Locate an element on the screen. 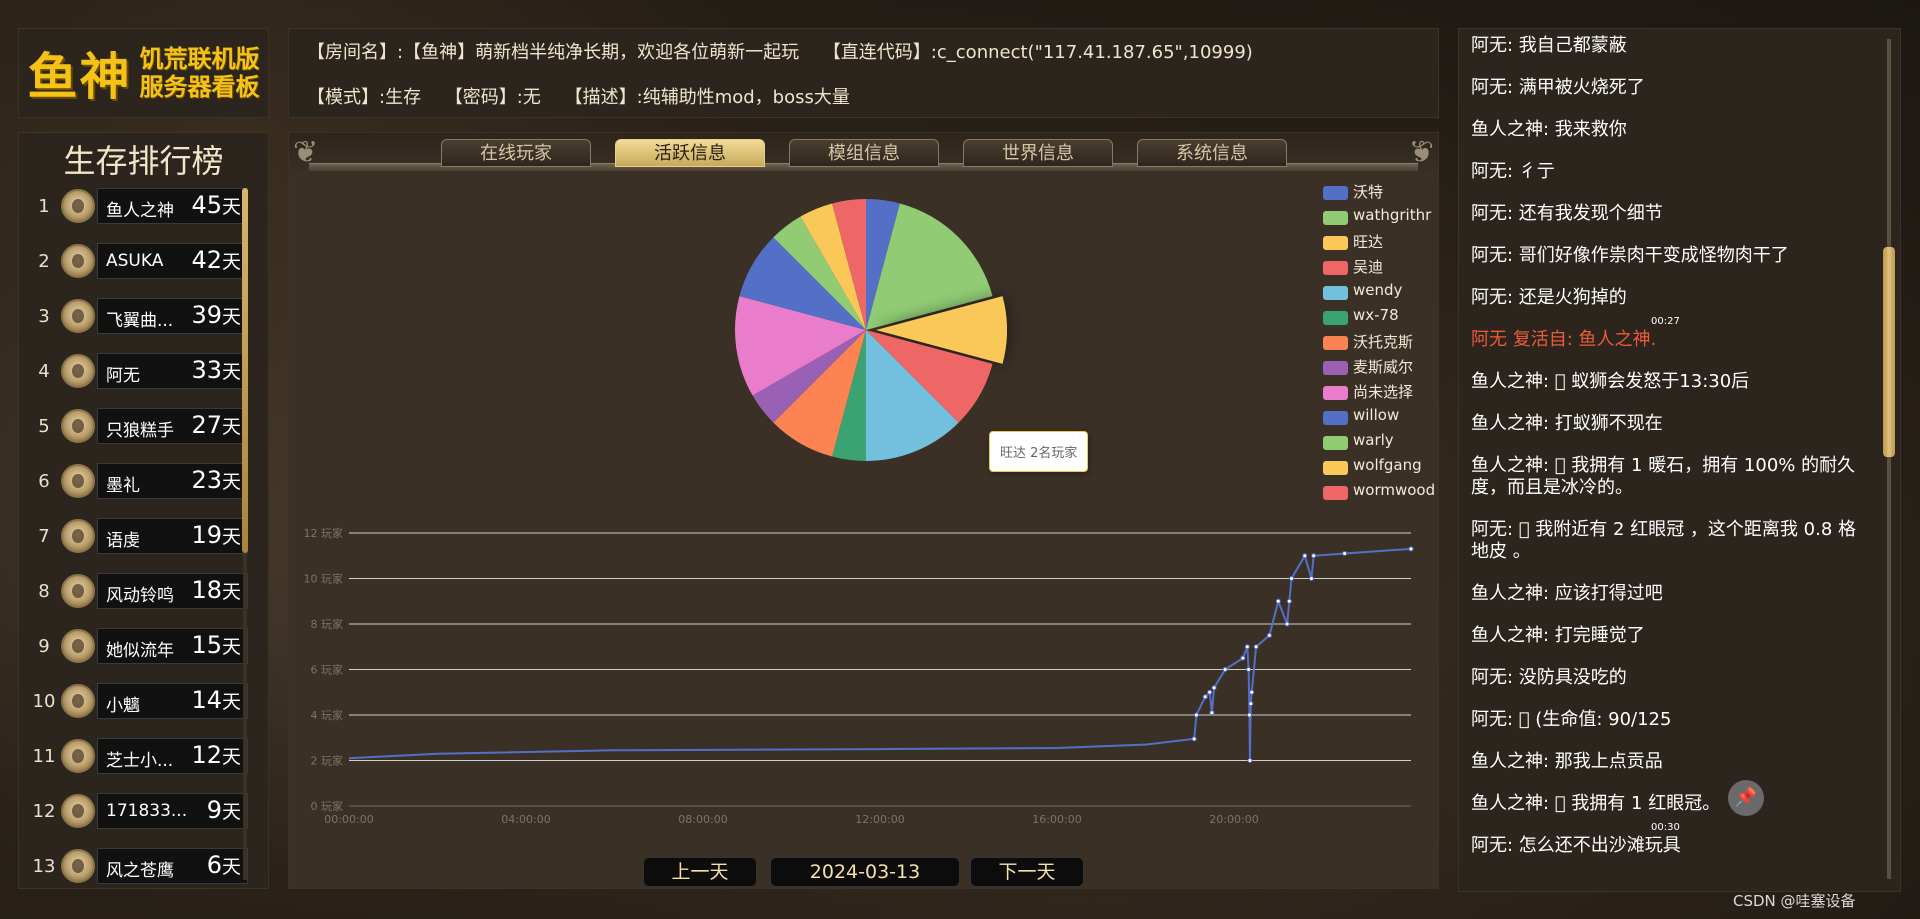 The height and width of the screenshot is (919, 1920). ranking-row: 1 鱼人之神 45天 is located at coordinates (139, 213).